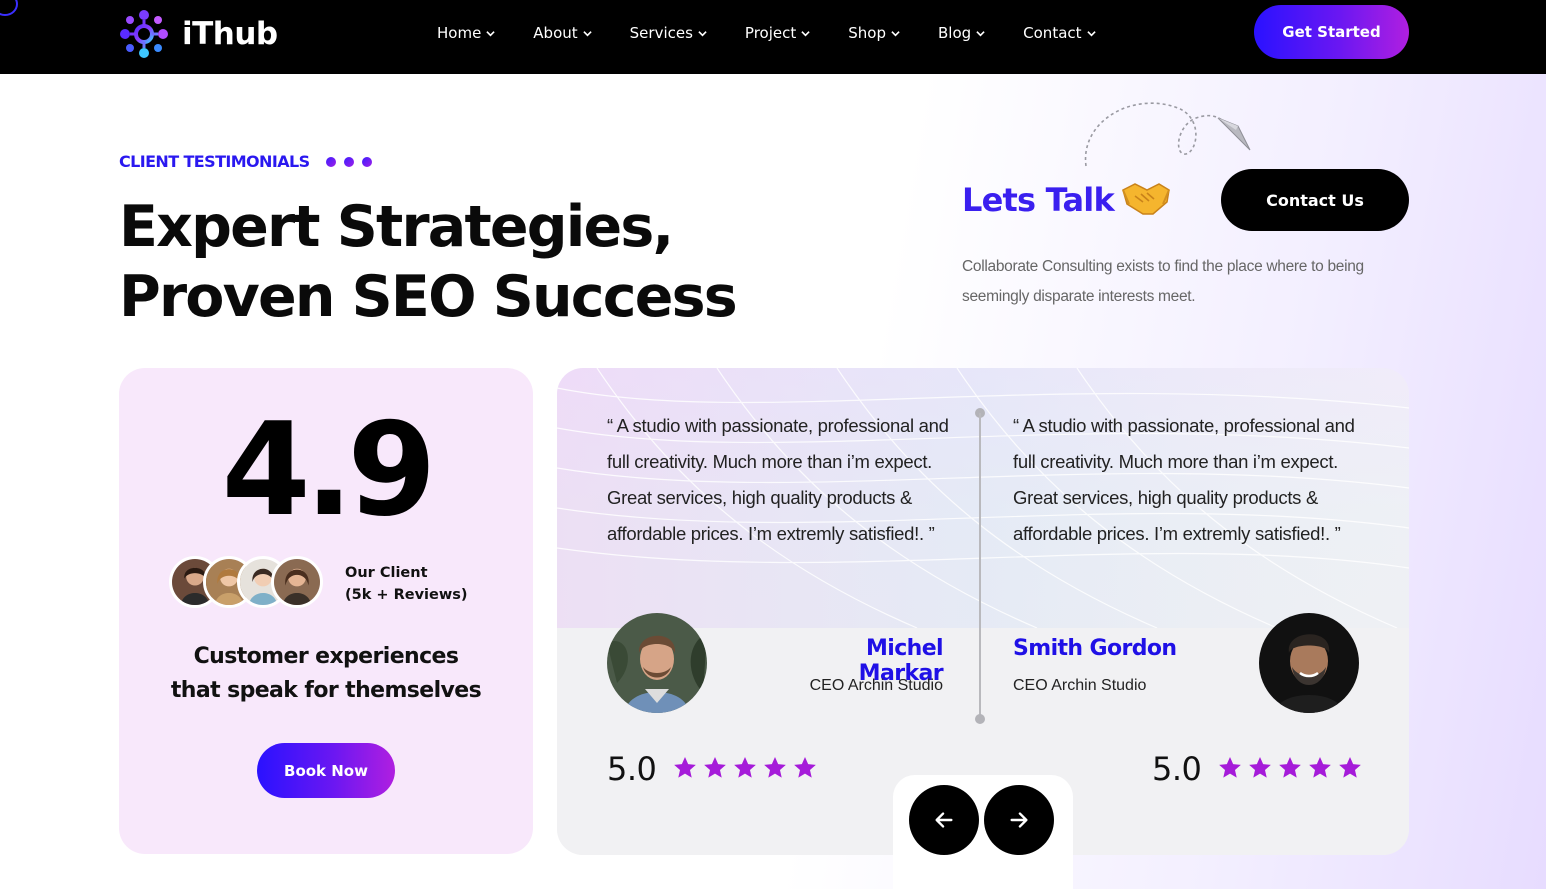 The image size is (1546, 889). What do you see at coordinates (980, 719) in the screenshot?
I see `divider-dot` at bounding box center [980, 719].